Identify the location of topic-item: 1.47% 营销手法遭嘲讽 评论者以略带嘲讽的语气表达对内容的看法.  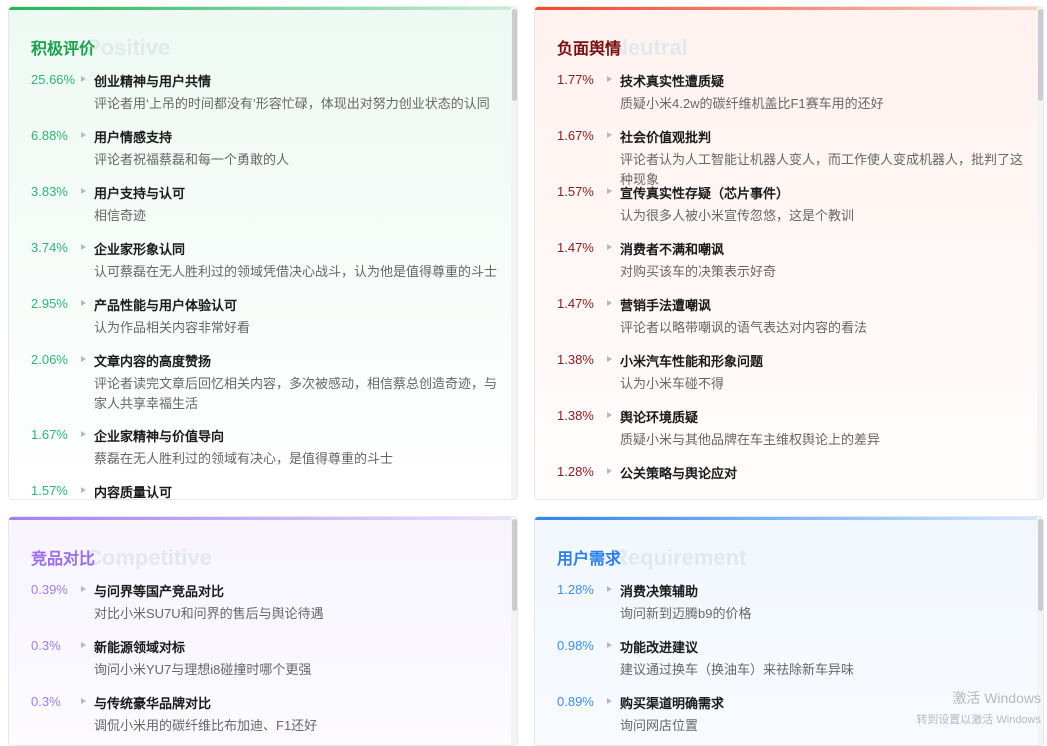
(793, 322).